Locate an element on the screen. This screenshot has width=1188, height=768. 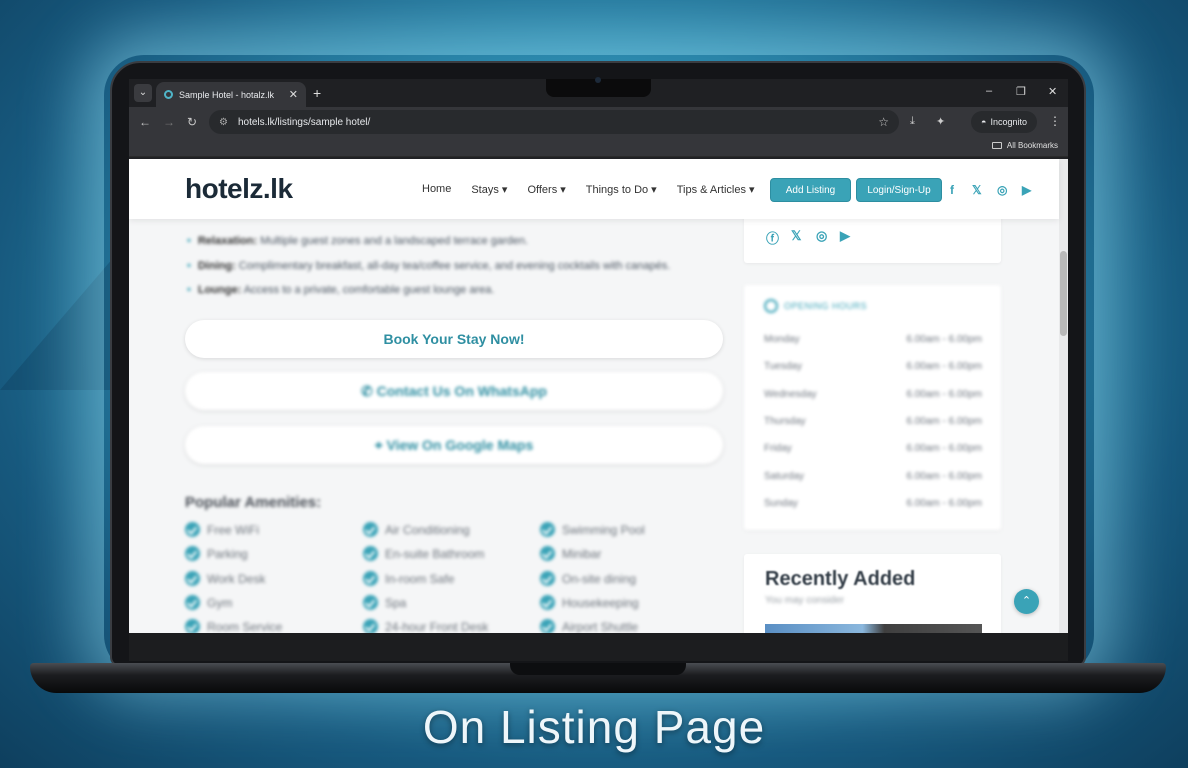
nav-tips-articles: Tips & Articles ▾ is located at coordinates (716, 189).